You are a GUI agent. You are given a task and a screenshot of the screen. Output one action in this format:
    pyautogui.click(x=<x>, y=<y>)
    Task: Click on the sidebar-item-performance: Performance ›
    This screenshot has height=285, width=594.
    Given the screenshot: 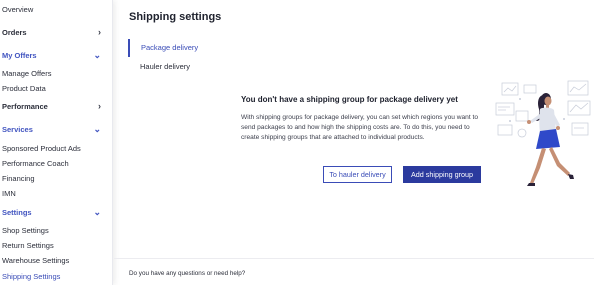 What is the action you would take?
    pyautogui.click(x=54, y=106)
    